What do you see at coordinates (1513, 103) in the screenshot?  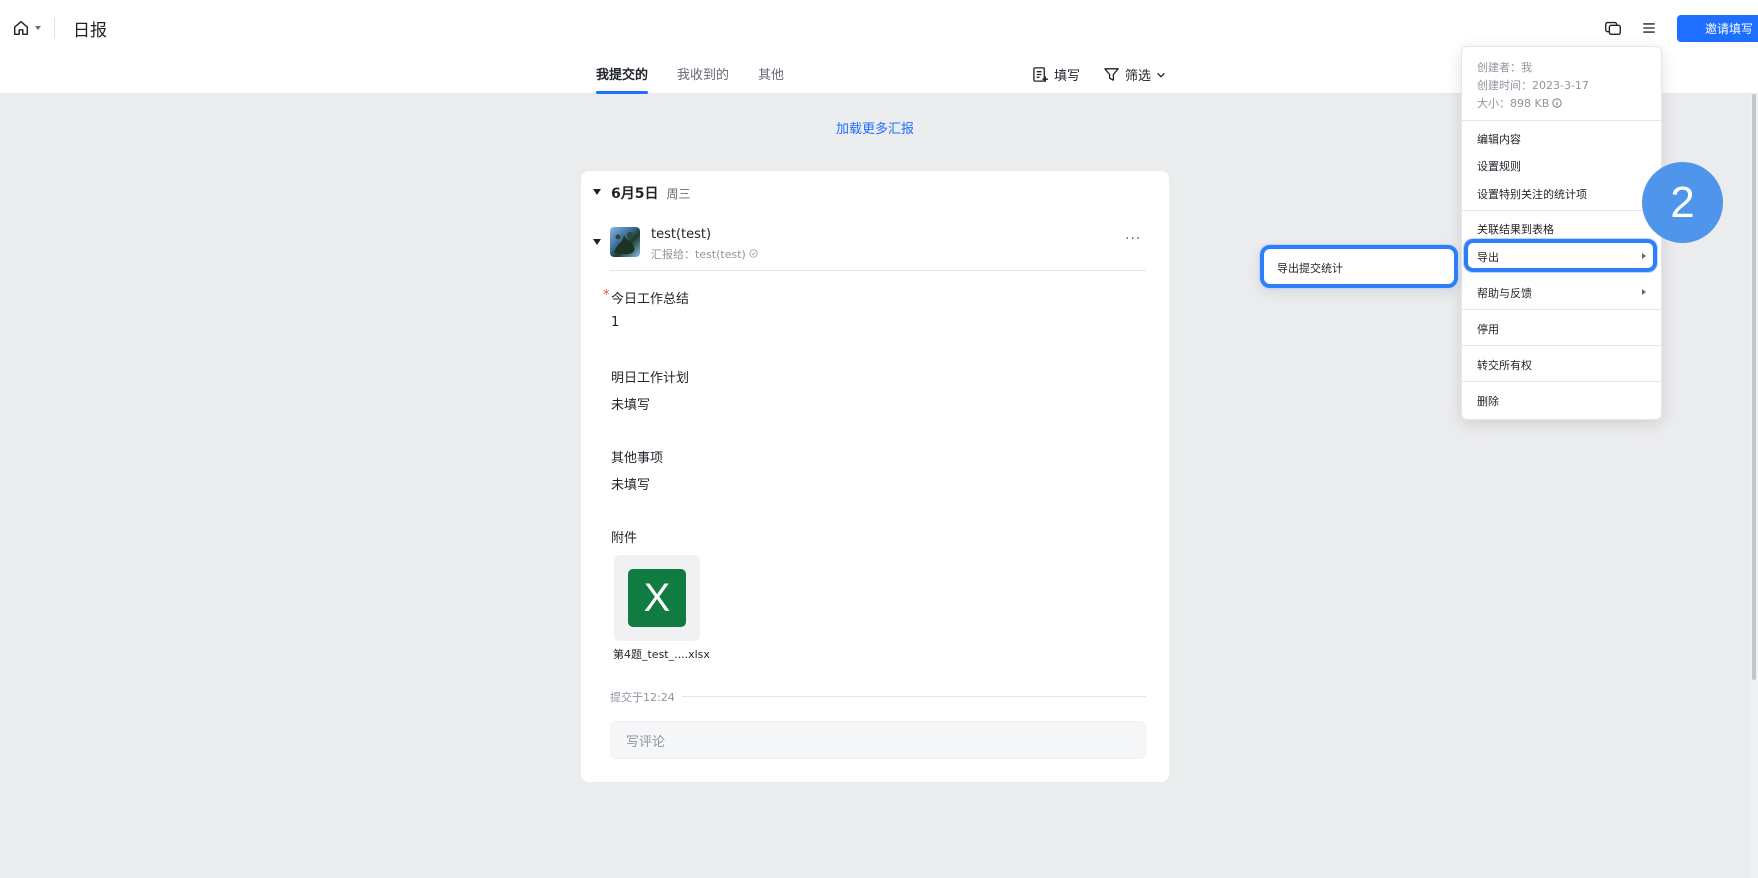 I see `menu-size-text: 大小：898 KB` at bounding box center [1513, 103].